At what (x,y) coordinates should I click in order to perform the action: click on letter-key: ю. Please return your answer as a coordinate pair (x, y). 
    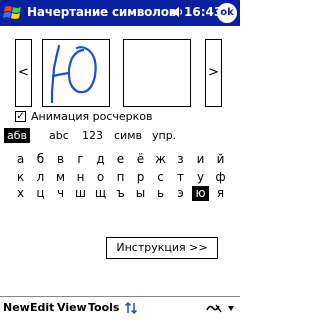
    Looking at the image, I should click on (200, 193).